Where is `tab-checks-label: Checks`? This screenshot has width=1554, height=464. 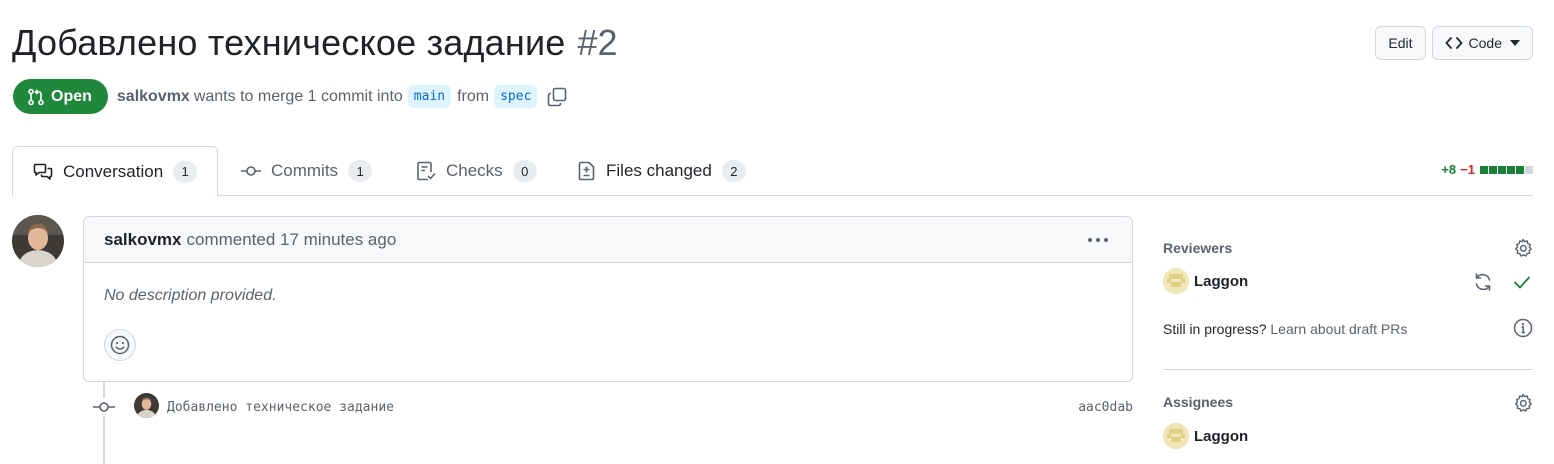 tab-checks-label: Checks is located at coordinates (474, 170).